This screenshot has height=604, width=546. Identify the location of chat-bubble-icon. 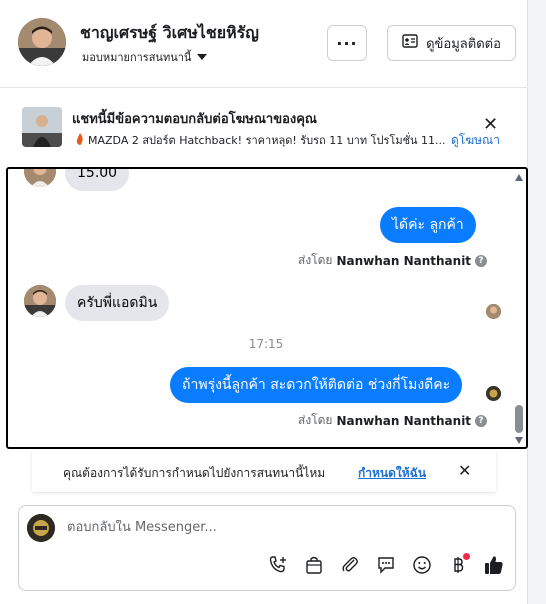
(386, 565).